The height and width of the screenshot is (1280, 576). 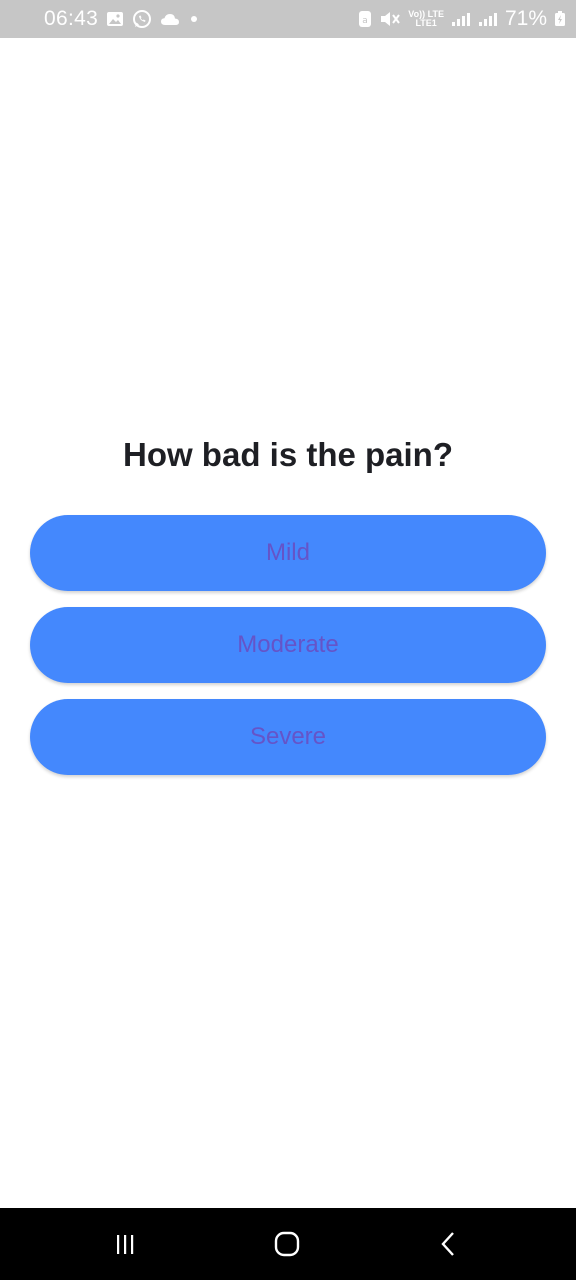 What do you see at coordinates (125, 1244) in the screenshot?
I see `recent-apps-icon` at bounding box center [125, 1244].